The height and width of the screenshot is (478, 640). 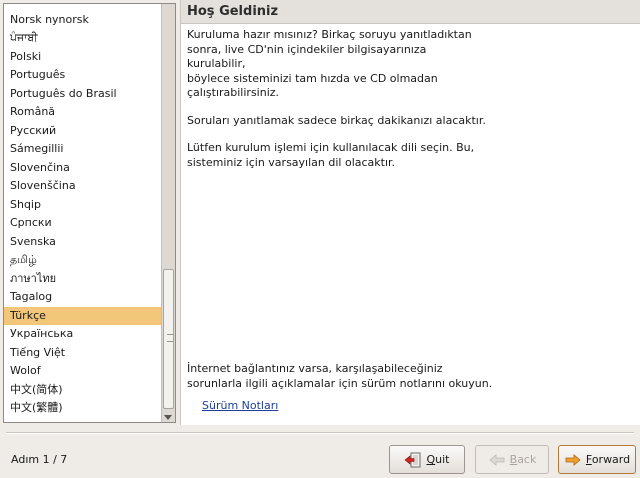 What do you see at coordinates (82, 223) in the screenshot?
I see `language-item: Српски` at bounding box center [82, 223].